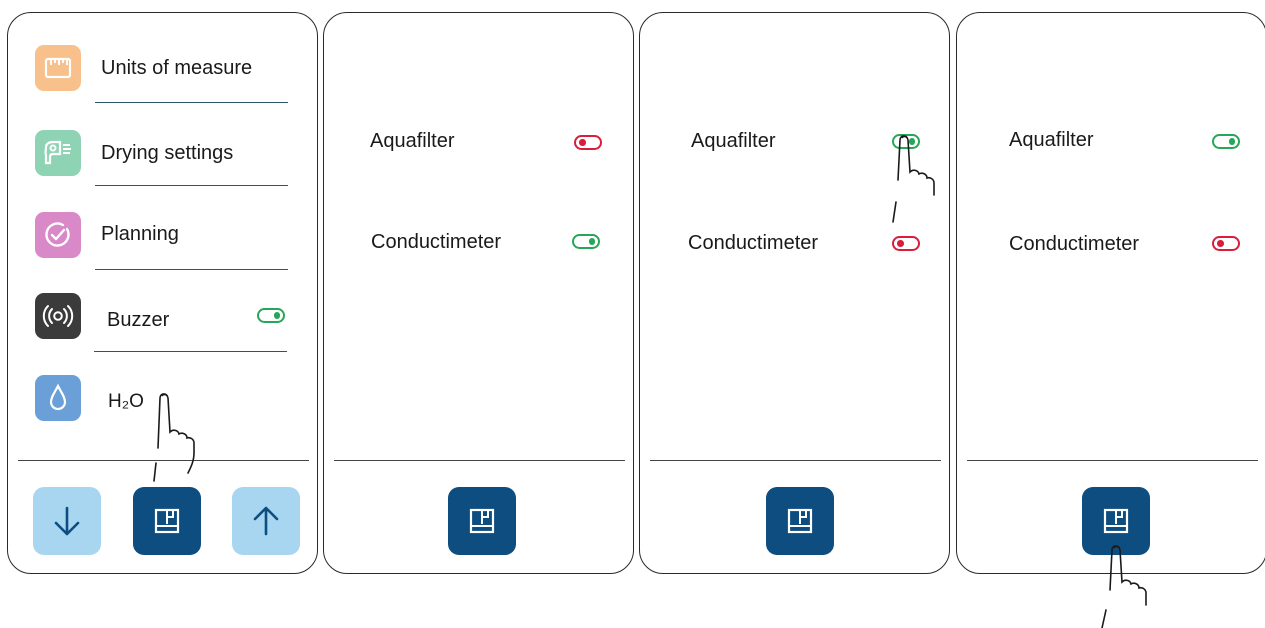 This screenshot has height=628, width=1265. I want to click on menu-item-drying-settings: Drying settings, so click(162, 153).